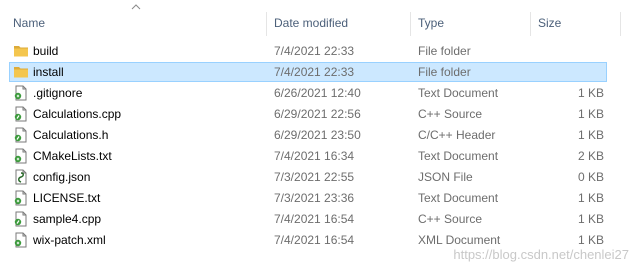 The height and width of the screenshot is (268, 635). What do you see at coordinates (57, 93) in the screenshot?
I see `file-name: .gitignore` at bounding box center [57, 93].